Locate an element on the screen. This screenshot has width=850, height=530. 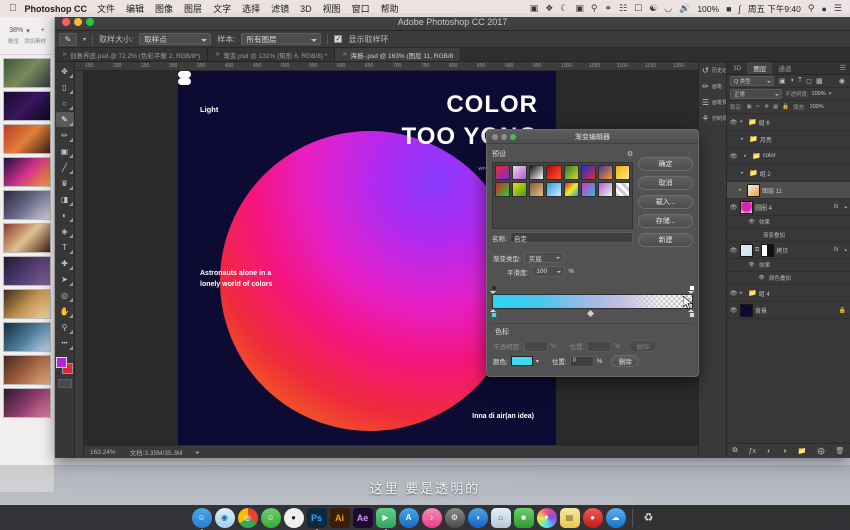
table-row: ▸ 📁 月亮 is located at coordinates (788, 139).